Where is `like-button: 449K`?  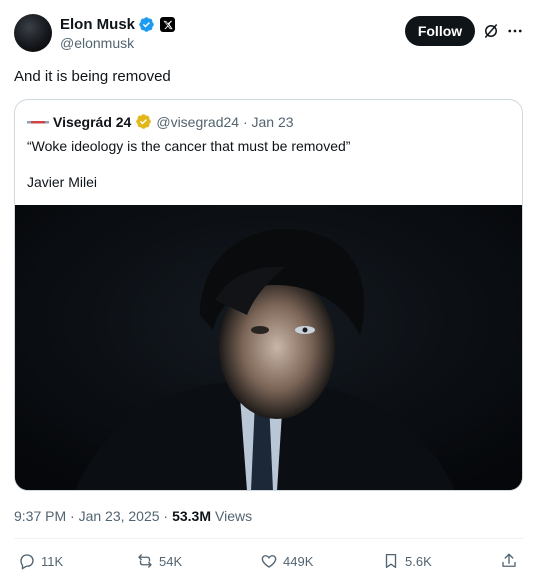
like-button: 449K is located at coordinates (286, 561).